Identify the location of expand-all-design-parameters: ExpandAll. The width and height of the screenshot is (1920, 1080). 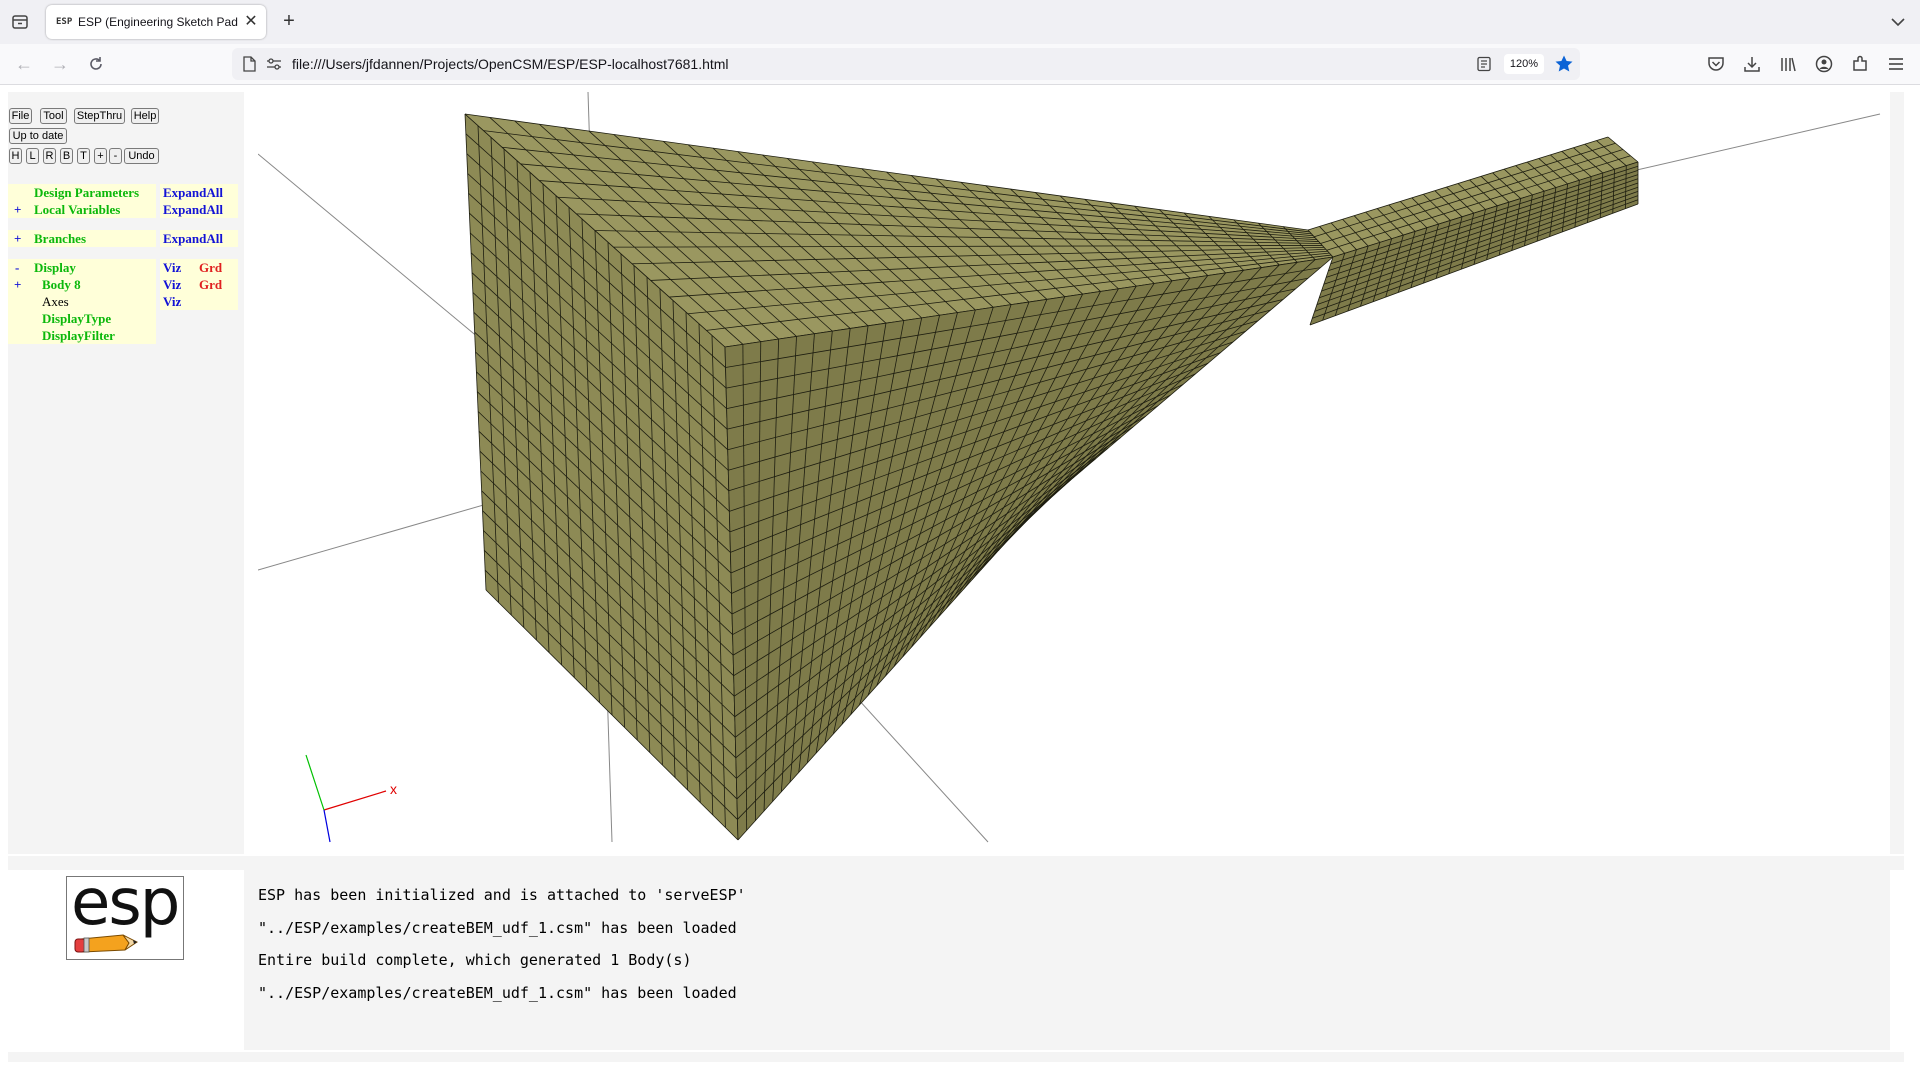
(193, 192).